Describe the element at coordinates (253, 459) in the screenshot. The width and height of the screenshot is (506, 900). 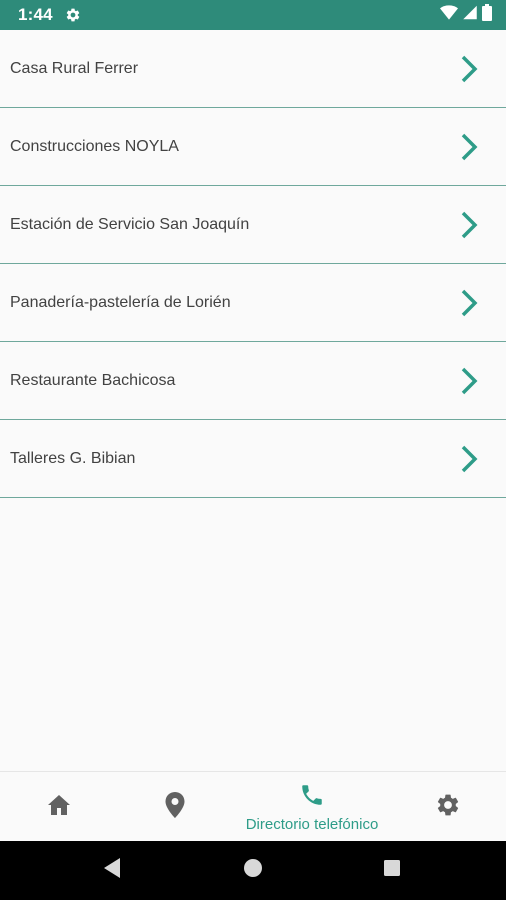
I see `list-item: Talleres G. Bibian` at that location.